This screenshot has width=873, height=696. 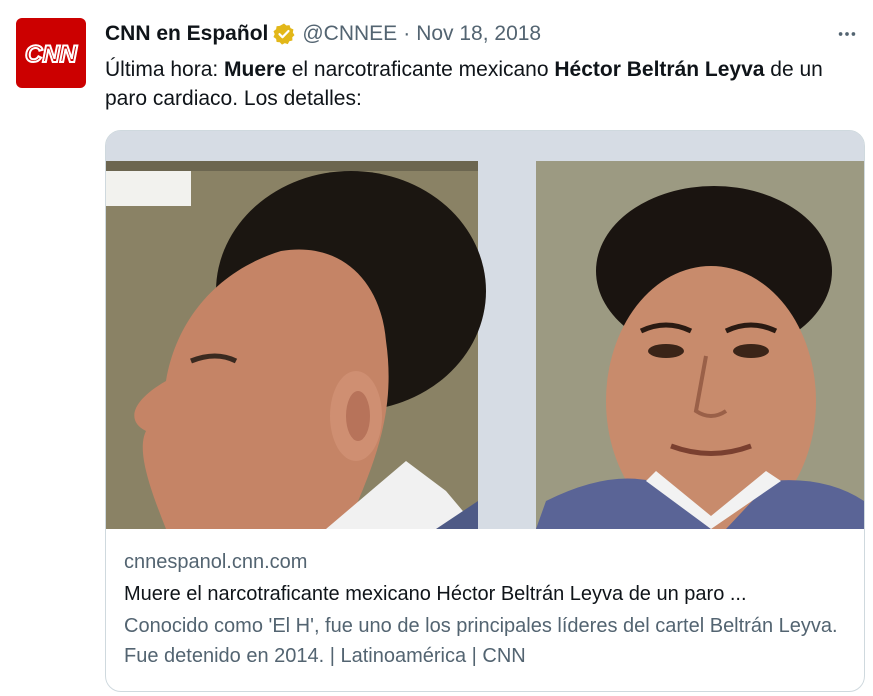 What do you see at coordinates (165, 69) in the screenshot?
I see `tweet-text-part: Última hora:` at bounding box center [165, 69].